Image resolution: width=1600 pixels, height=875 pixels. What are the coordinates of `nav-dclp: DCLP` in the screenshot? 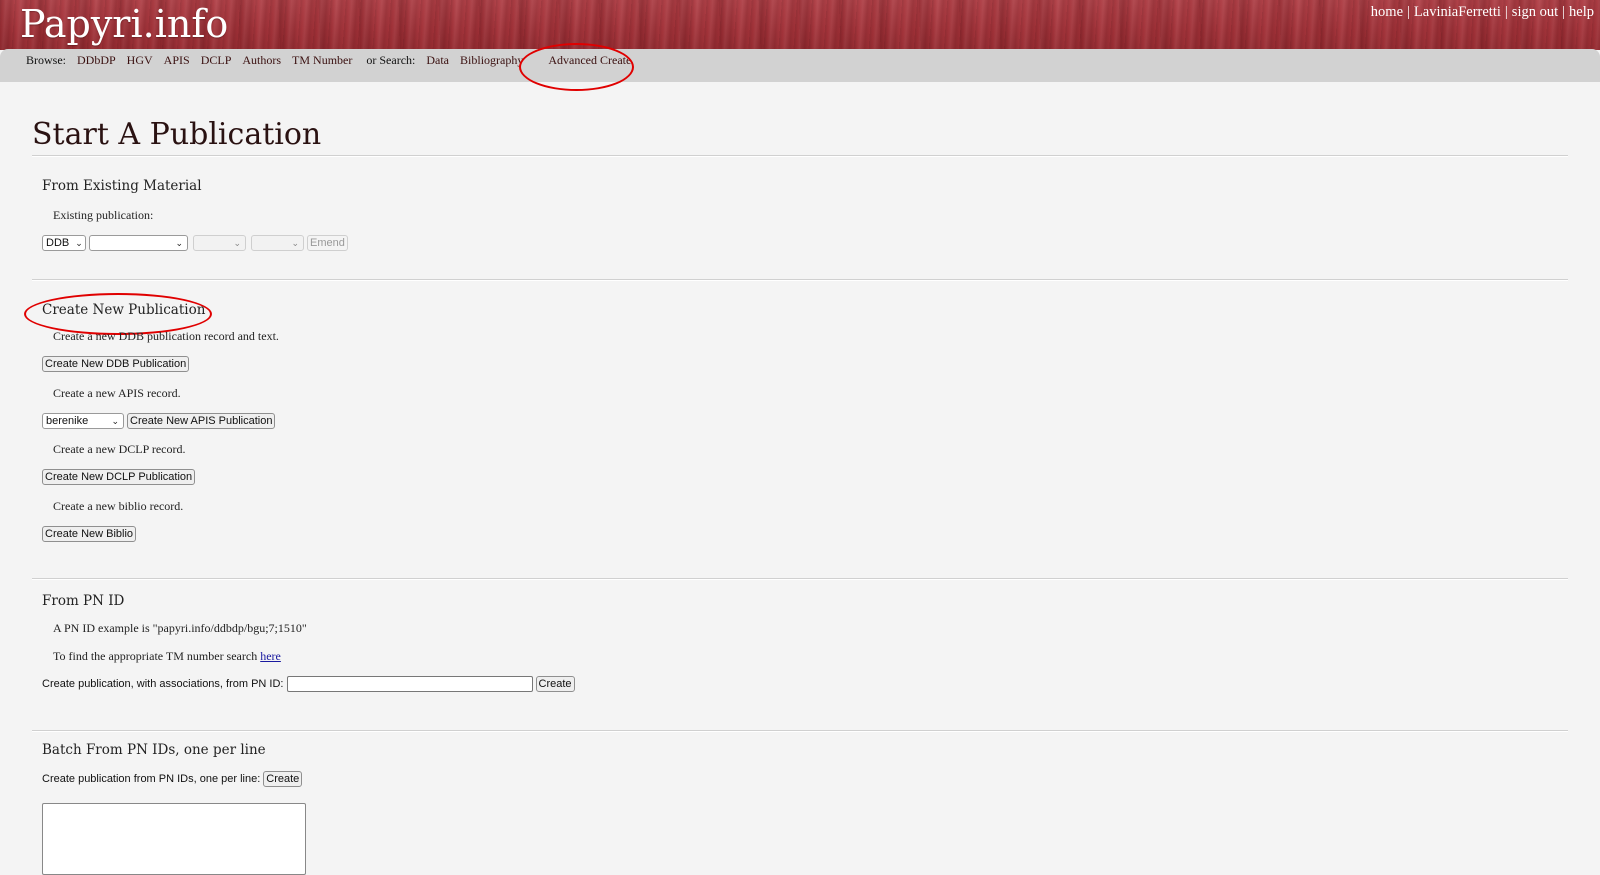 It's located at (216, 60).